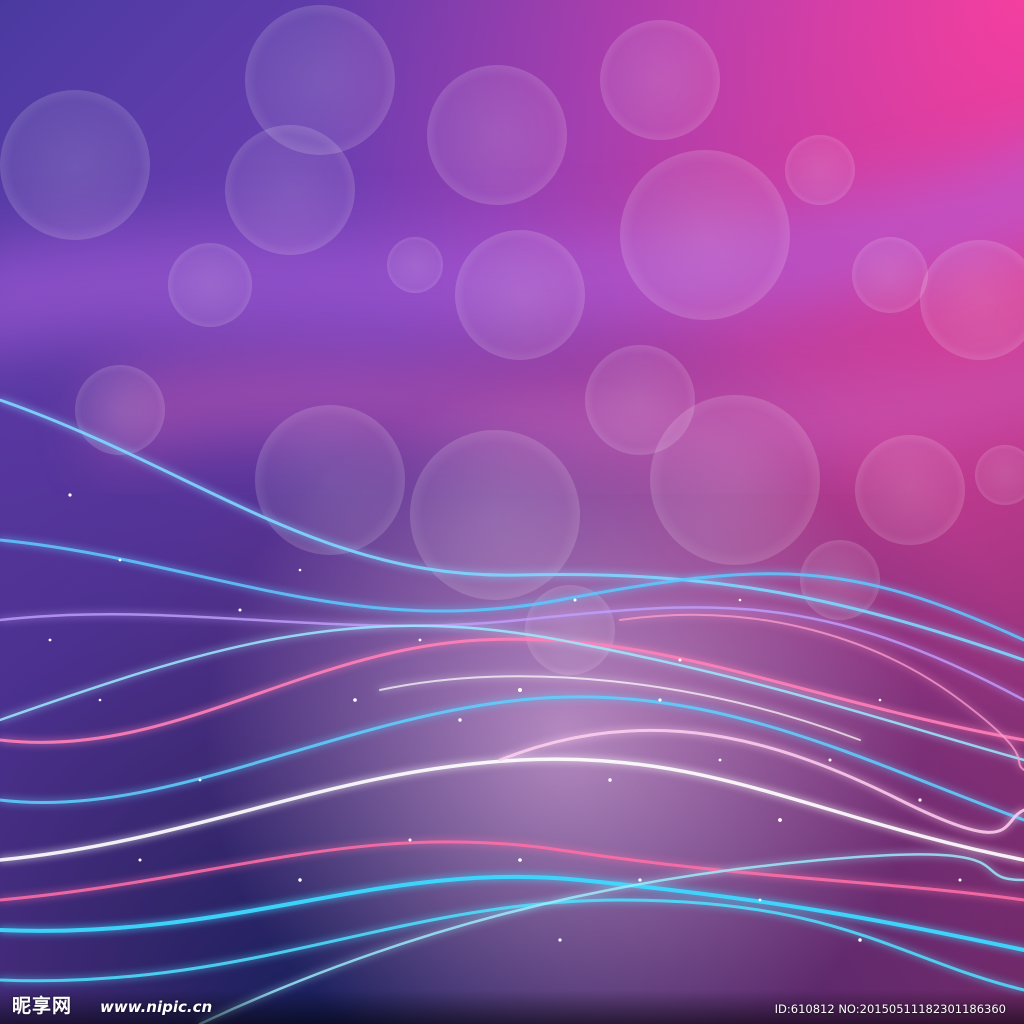 This screenshot has width=1024, height=1024. I want to click on watermark-site-url: www.nipic.cn, so click(156, 1007).